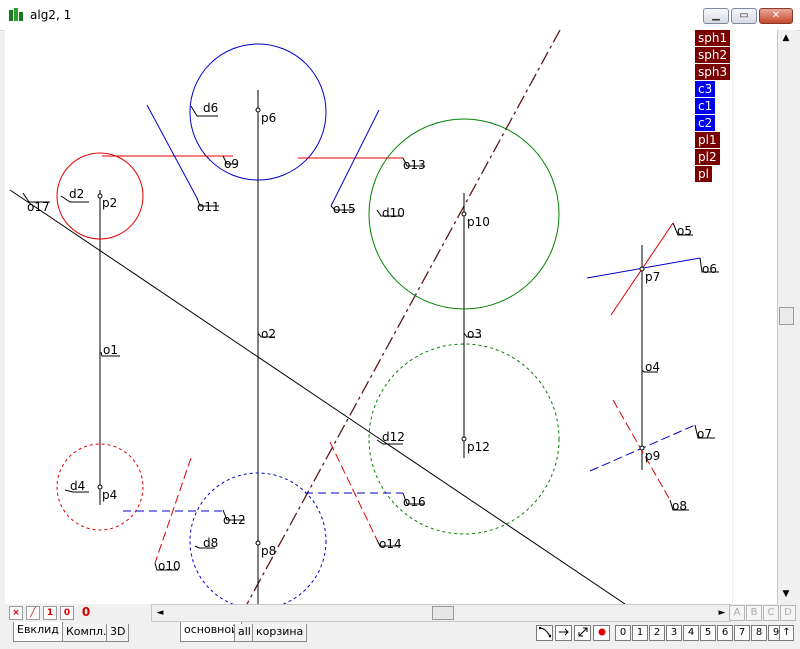 The image size is (800, 649). What do you see at coordinates (708, 633) in the screenshot?
I see `digit-5-button: 5` at bounding box center [708, 633].